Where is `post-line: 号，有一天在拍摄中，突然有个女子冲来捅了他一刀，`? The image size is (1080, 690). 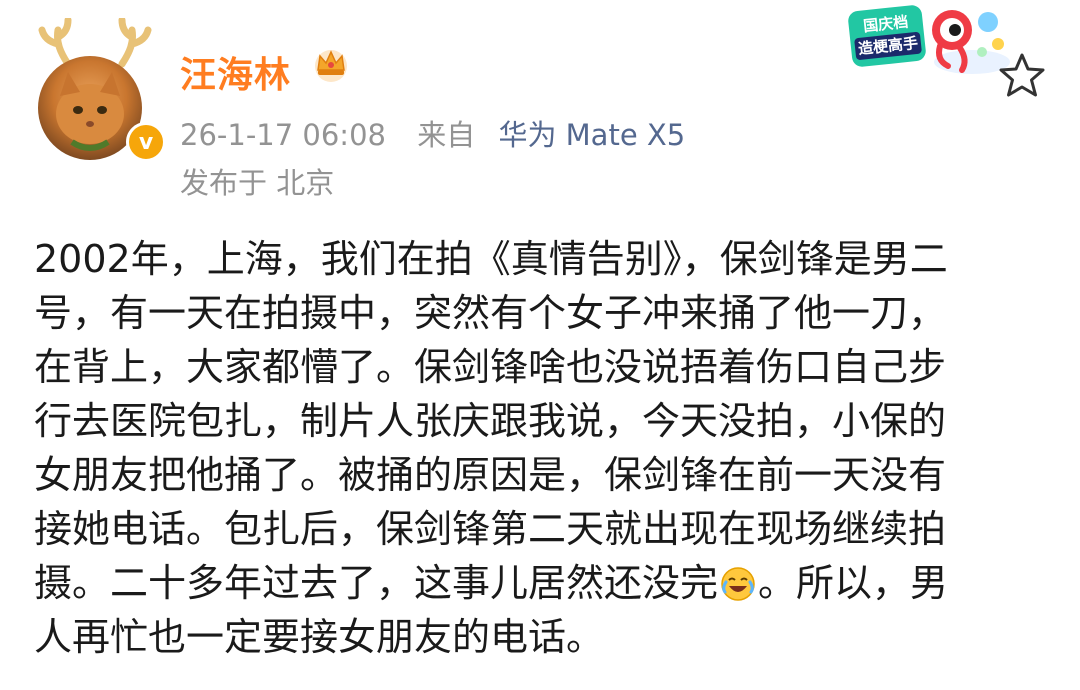
post-line: 号，有一天在拍摄中，突然有个女子冲来捅了他一刀， is located at coordinates (490, 313).